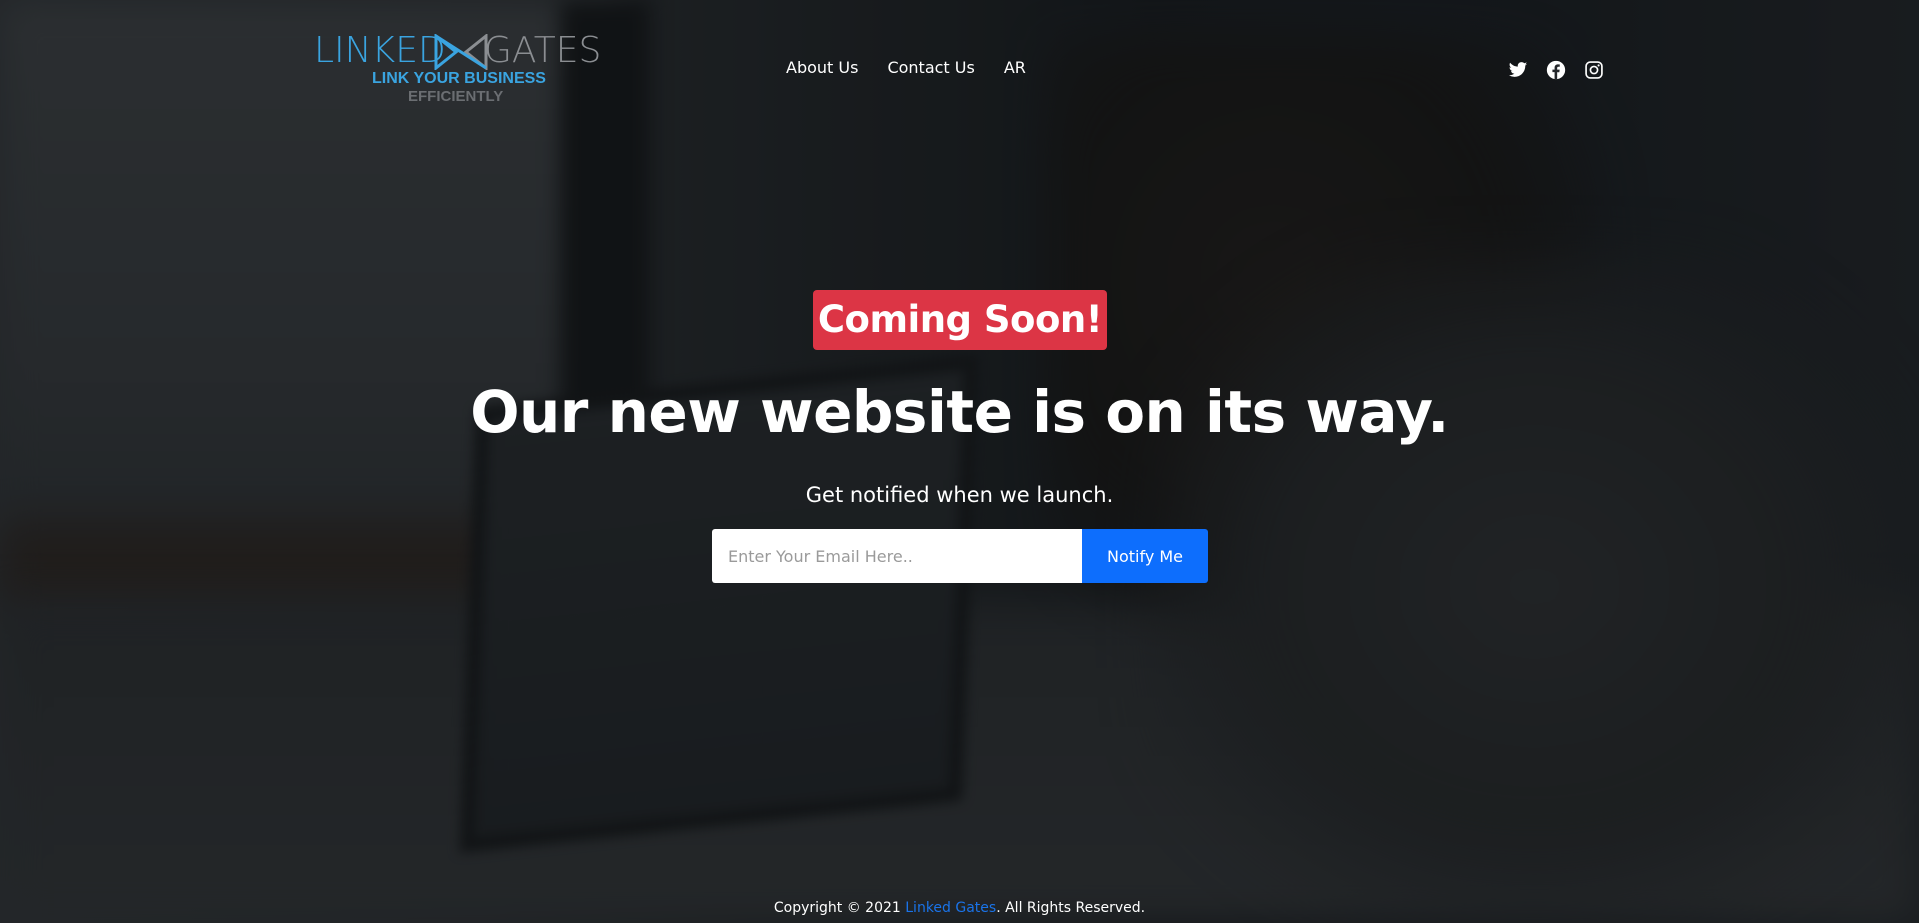 Image resolution: width=1919 pixels, height=923 pixels. Describe the element at coordinates (839, 908) in the screenshot. I see `copyright-prefix: Copyright © 2021` at that location.